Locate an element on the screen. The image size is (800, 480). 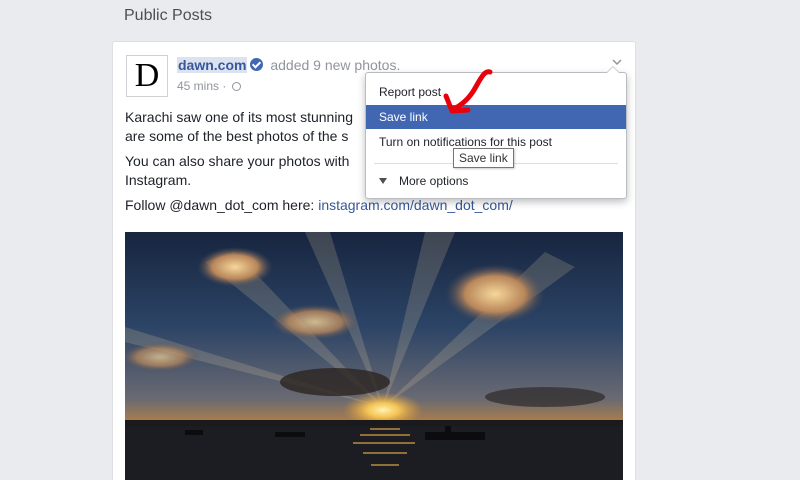
more-options-label: More options is located at coordinates (434, 181).